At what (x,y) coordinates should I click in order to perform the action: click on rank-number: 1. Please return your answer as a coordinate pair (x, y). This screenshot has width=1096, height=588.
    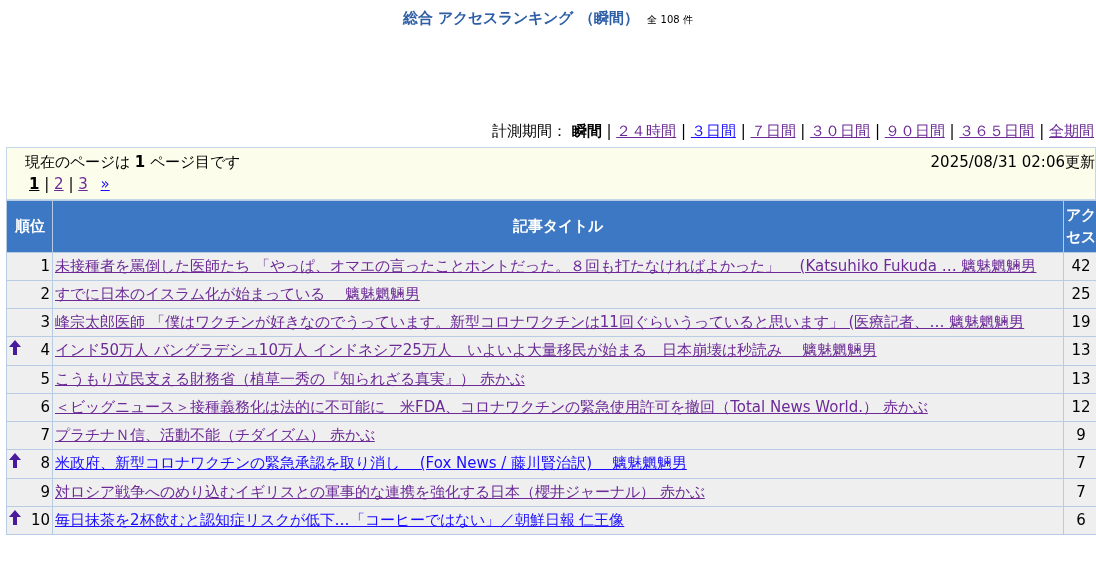
    Looking at the image, I should click on (45, 265).